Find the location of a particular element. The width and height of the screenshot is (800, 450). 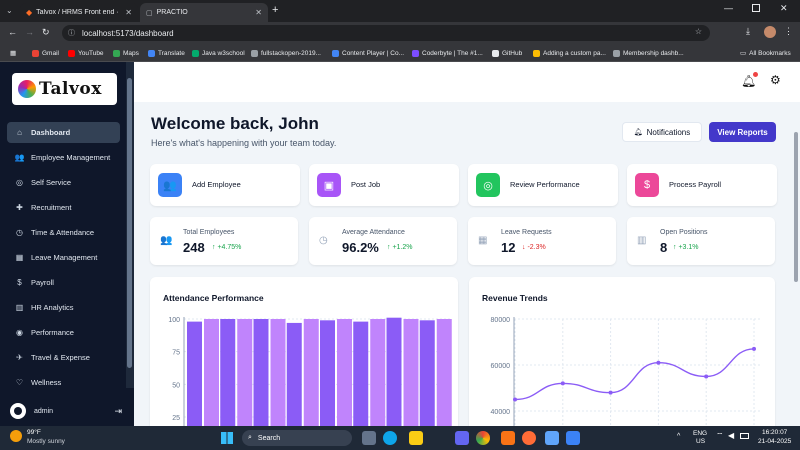

sidebar-item: ✈ Travel & Expense is located at coordinates (63, 357).